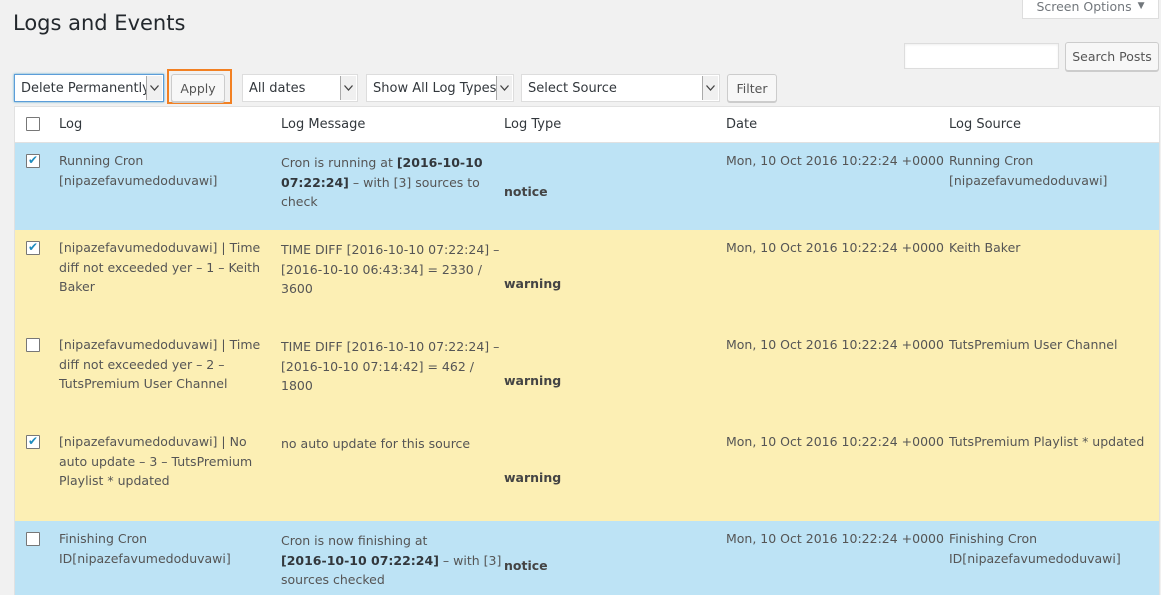 This screenshot has height=595, width=1161. What do you see at coordinates (138, 170) in the screenshot?
I see `log-title: Running Cron [nipazefavumedoduvawi]` at bounding box center [138, 170].